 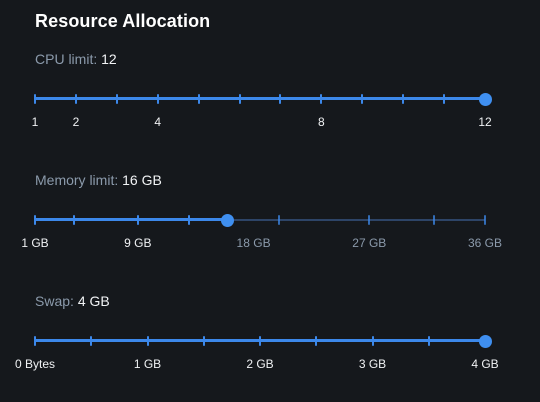 What do you see at coordinates (77, 180) in the screenshot?
I see `memory-limit-label-text: Memory limit:` at bounding box center [77, 180].